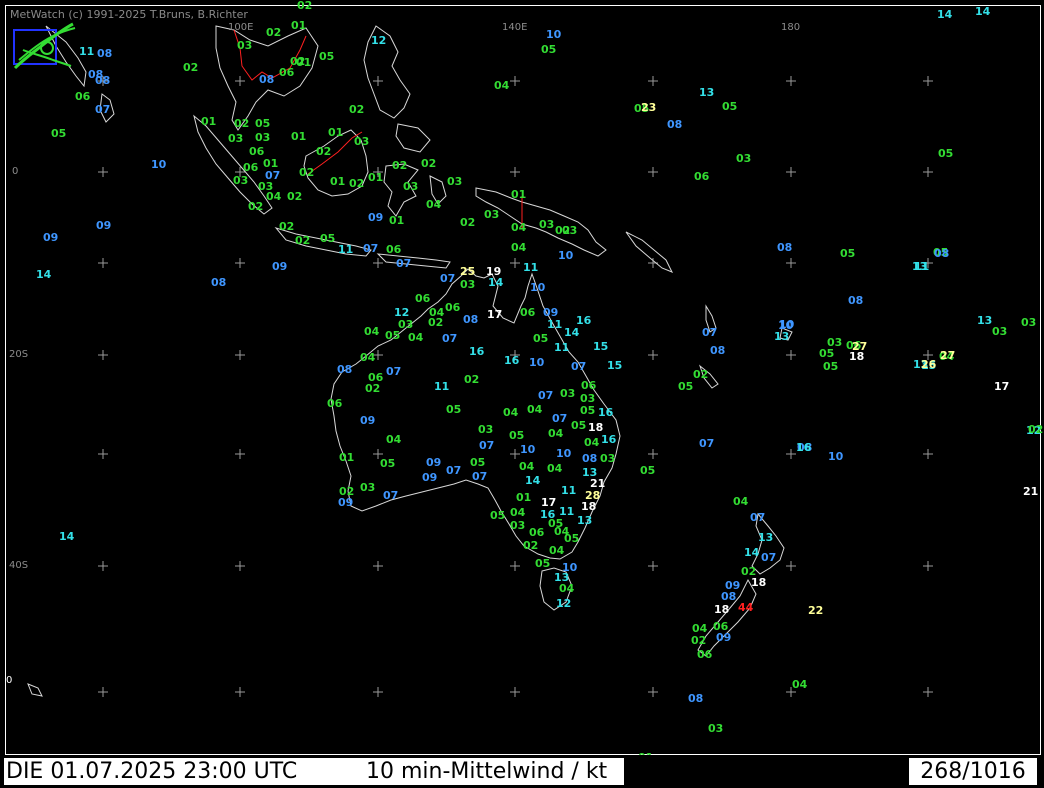 The width and height of the screenshot is (1044, 788). I want to click on wind-station-value: 15, so click(614, 365).